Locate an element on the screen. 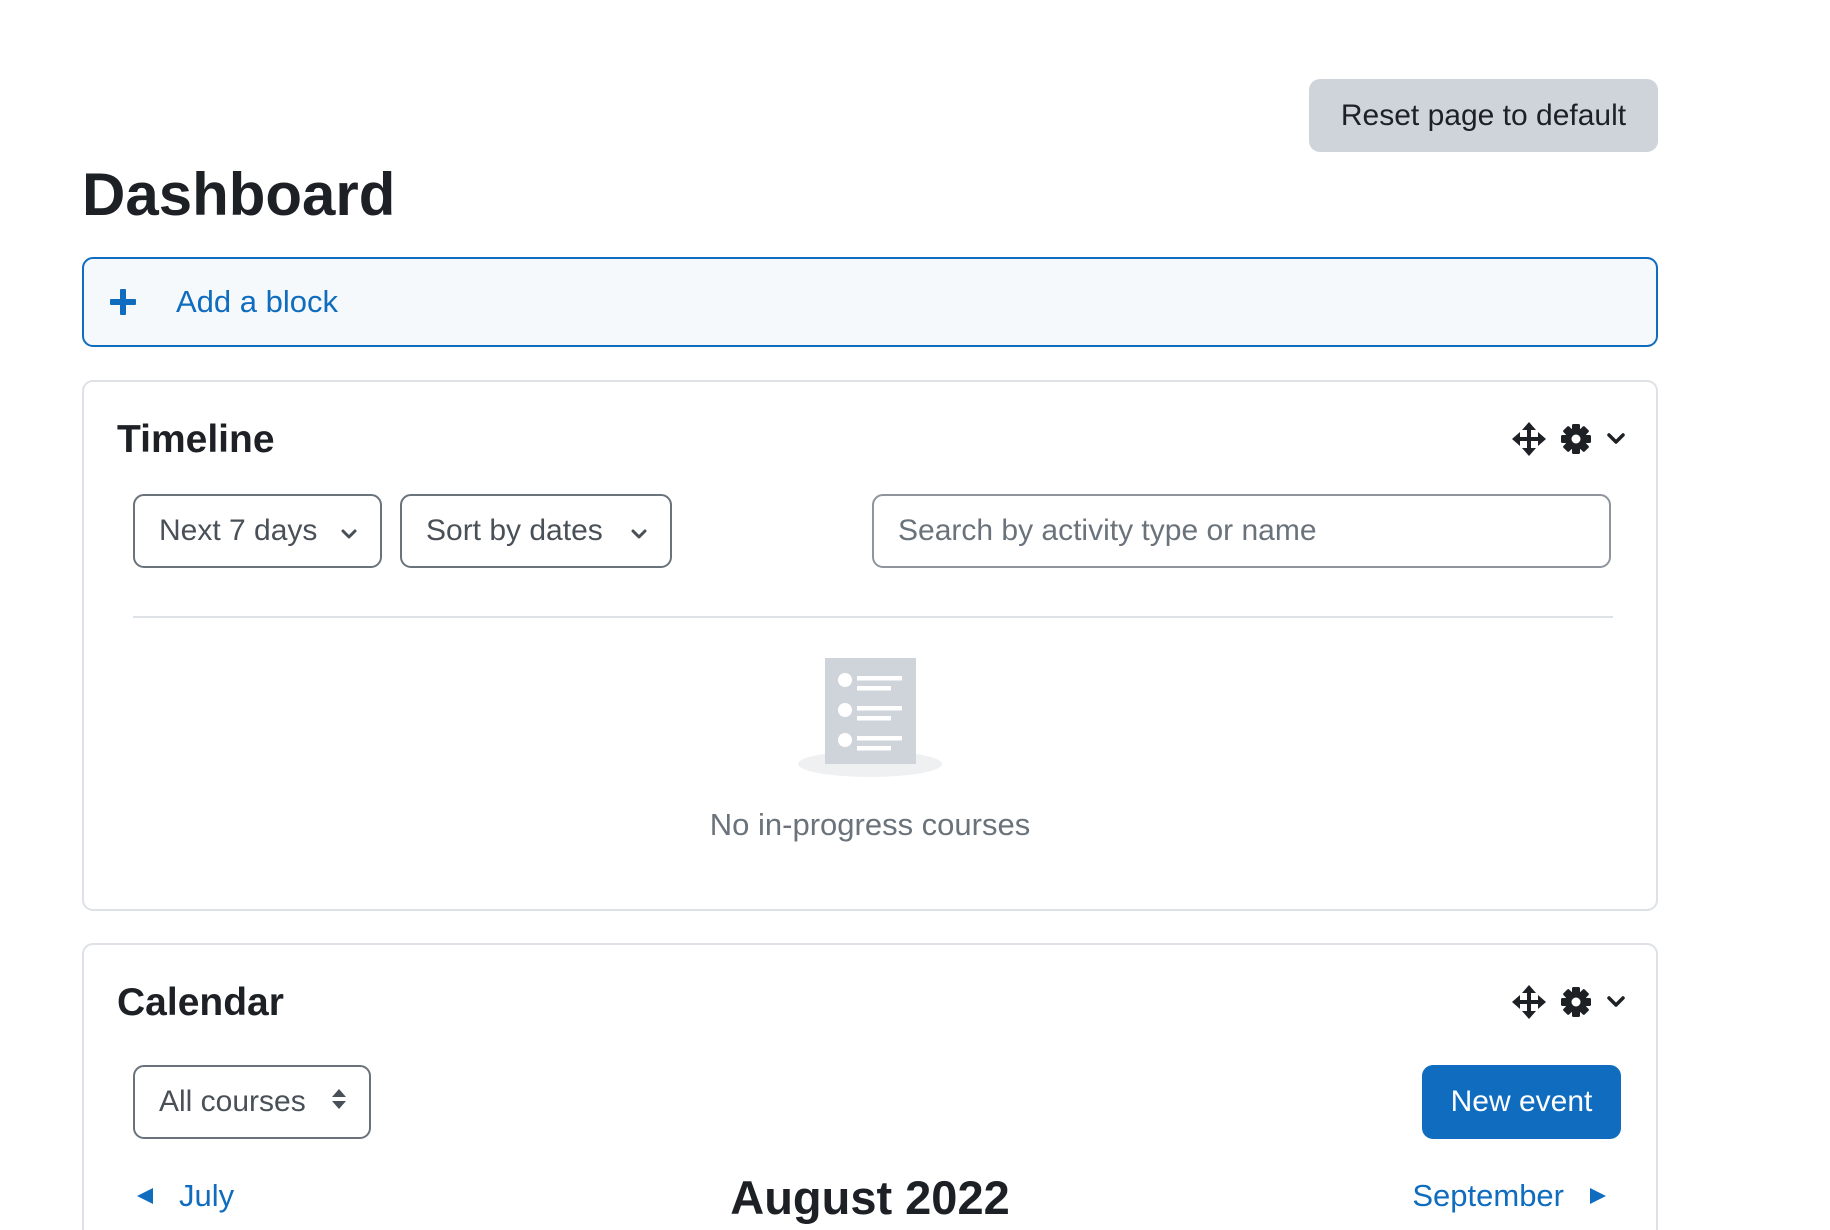  timeline-title: Timeline is located at coordinates (196, 439).